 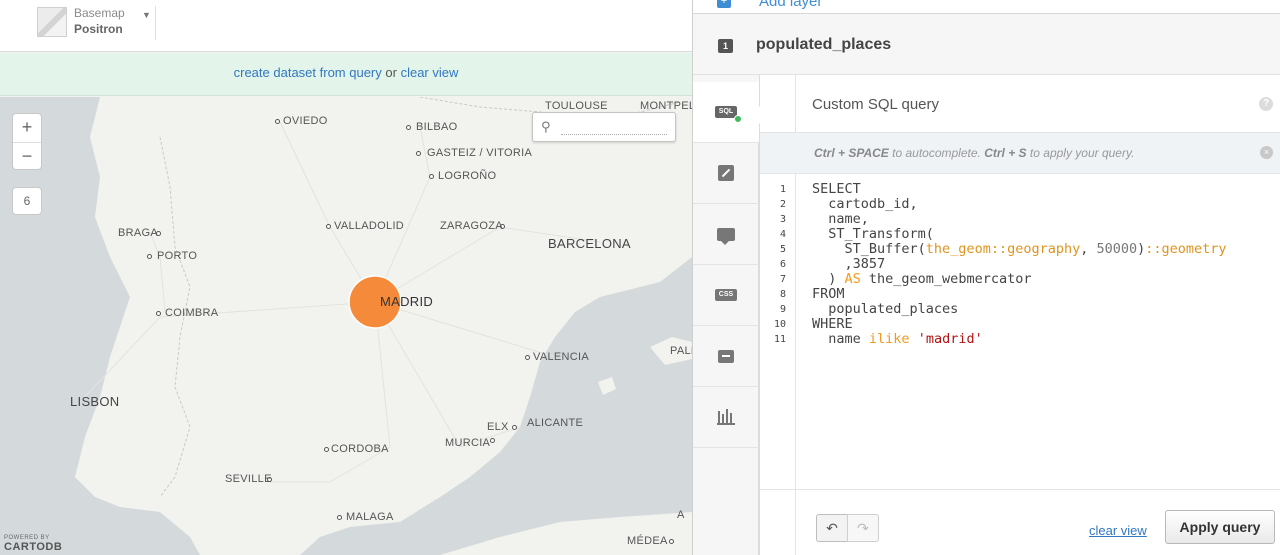 What do you see at coordinates (346, 26) in the screenshot?
I see `top-bar: Basemap Positron ▼` at bounding box center [346, 26].